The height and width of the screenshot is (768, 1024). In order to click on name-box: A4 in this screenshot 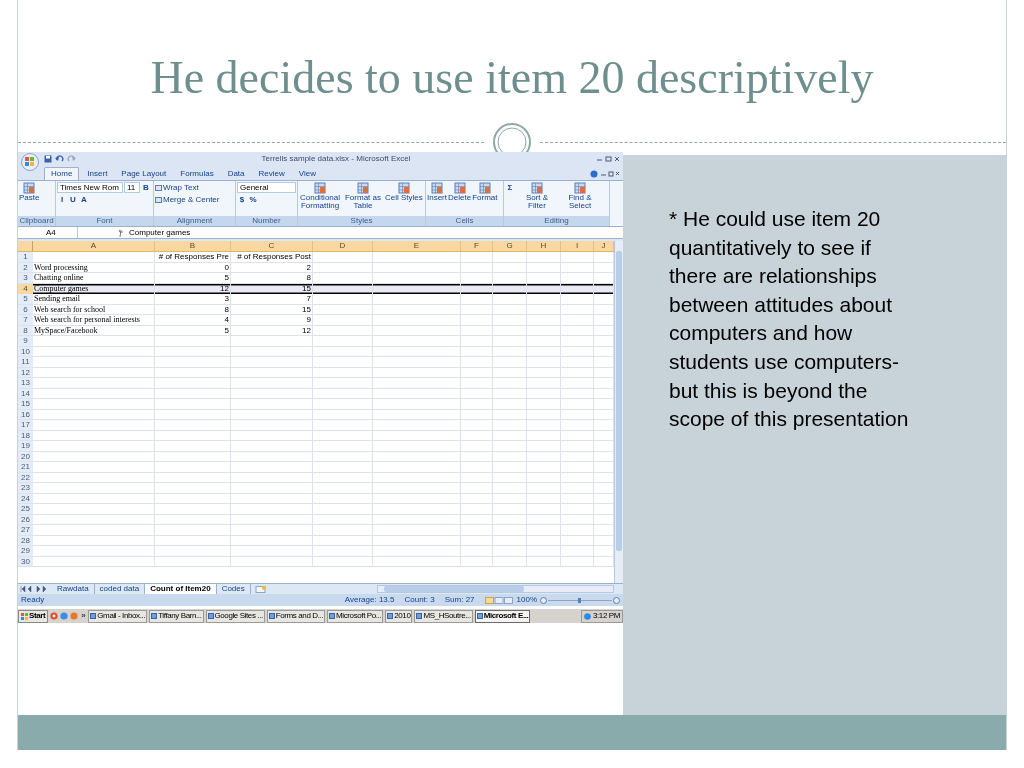, I will do `click(48, 232)`.